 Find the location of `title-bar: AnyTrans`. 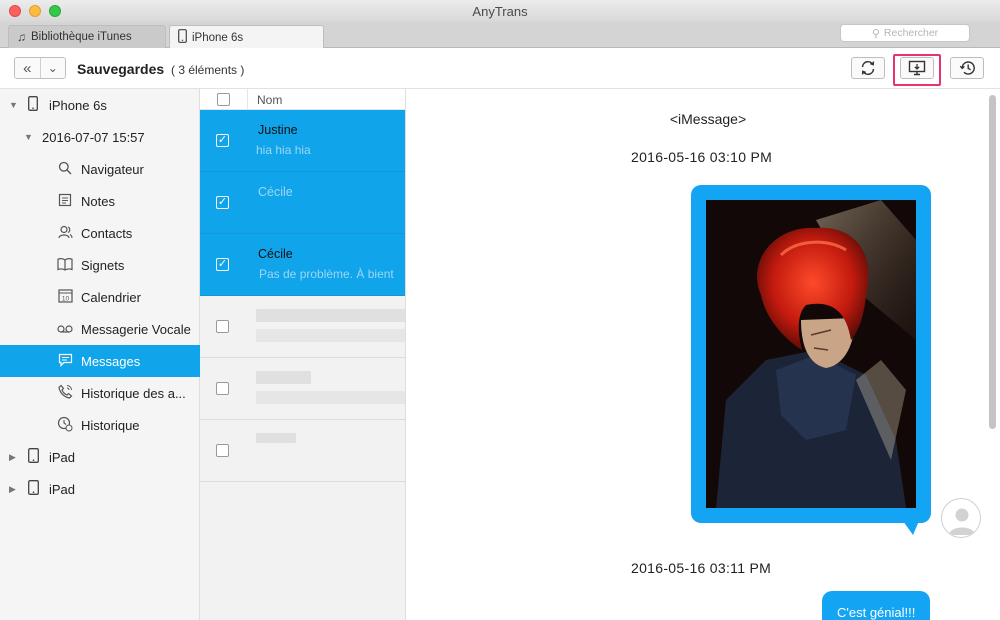

title-bar: AnyTrans is located at coordinates (500, 11).